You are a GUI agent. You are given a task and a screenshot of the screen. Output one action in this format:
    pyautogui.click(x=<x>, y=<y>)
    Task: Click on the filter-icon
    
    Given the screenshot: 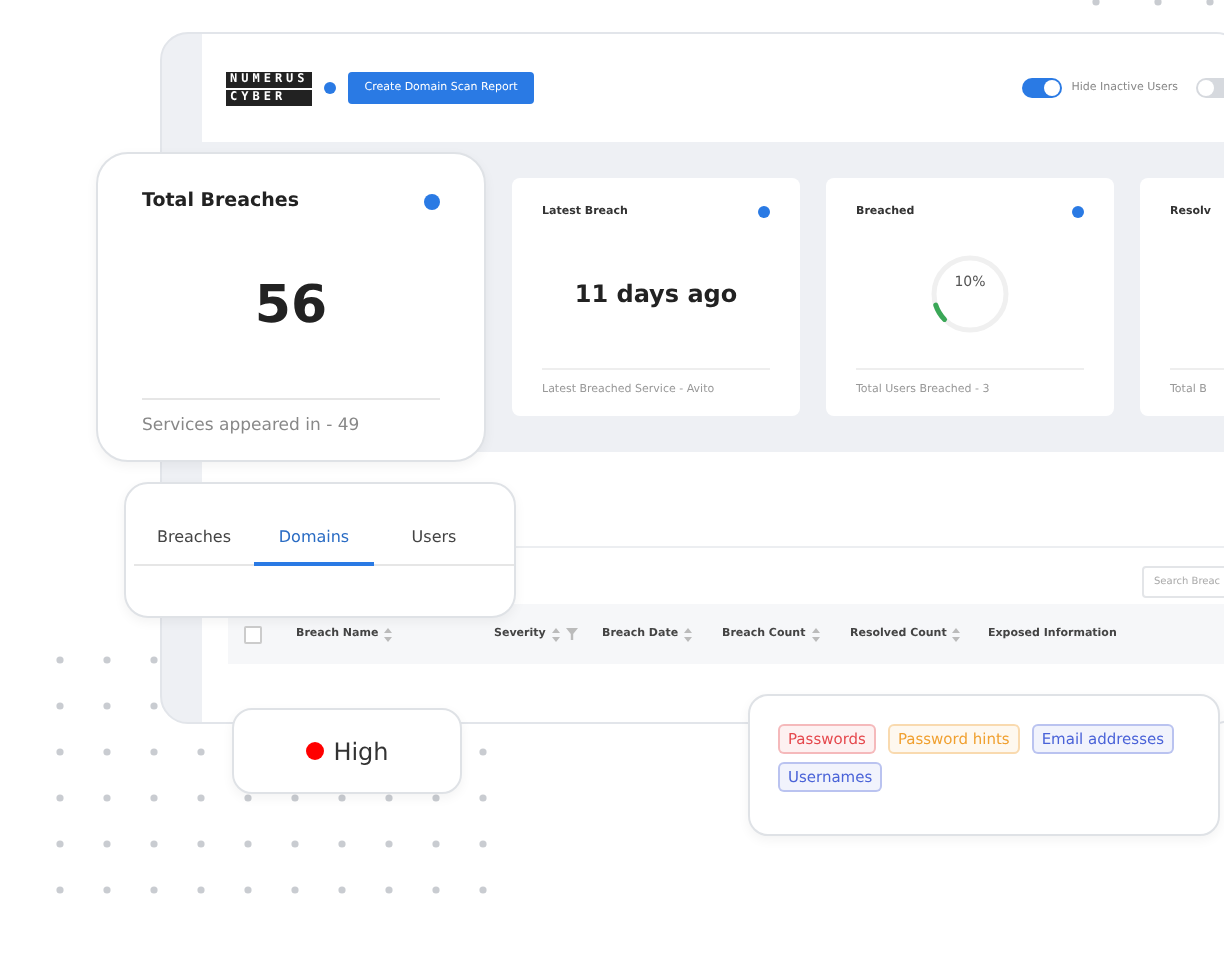 What is the action you would take?
    pyautogui.click(x=571, y=634)
    